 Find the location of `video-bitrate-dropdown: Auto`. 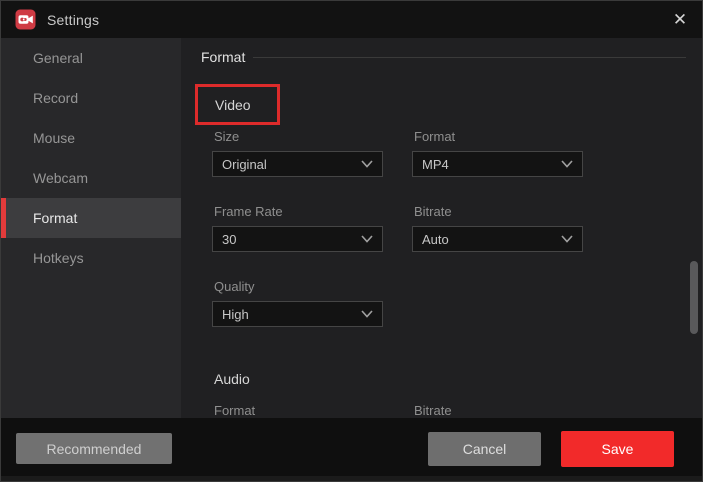

video-bitrate-dropdown: Auto is located at coordinates (497, 239).